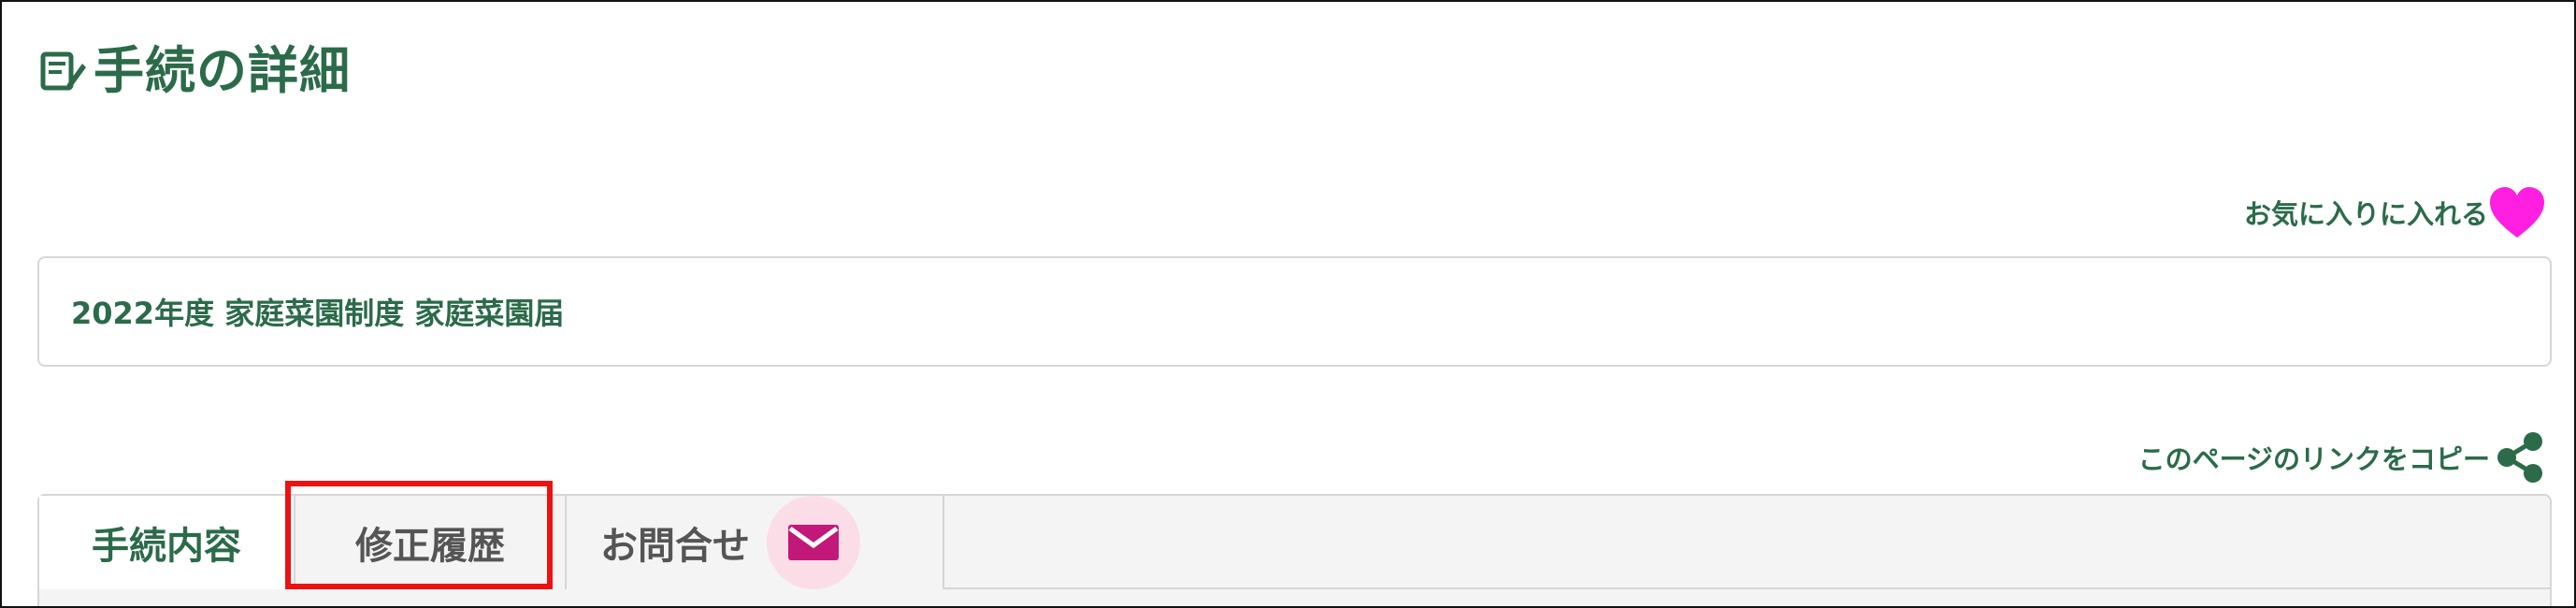 The width and height of the screenshot is (2576, 608). I want to click on favorite-label: お気に入りに入れる, so click(2366, 214).